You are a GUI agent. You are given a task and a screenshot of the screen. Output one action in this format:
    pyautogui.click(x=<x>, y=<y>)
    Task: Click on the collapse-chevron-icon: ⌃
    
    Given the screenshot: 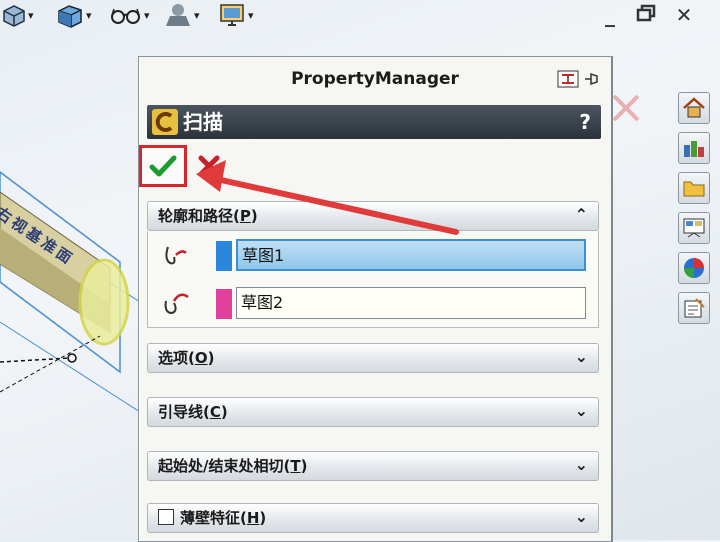 What is the action you would take?
    pyautogui.click(x=581, y=215)
    